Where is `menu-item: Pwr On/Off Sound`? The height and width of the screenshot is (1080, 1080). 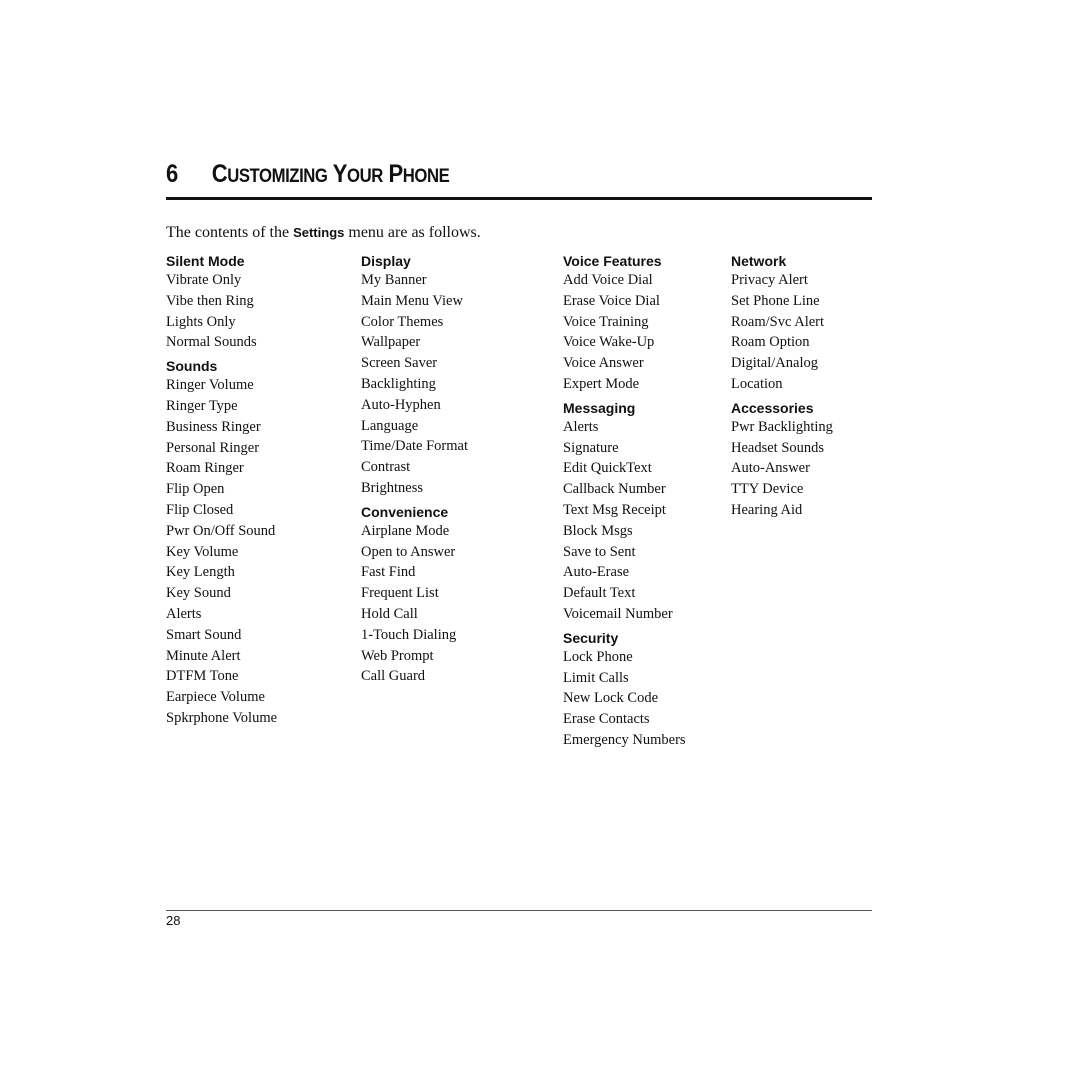 menu-item: Pwr On/Off Sound is located at coordinates (221, 530).